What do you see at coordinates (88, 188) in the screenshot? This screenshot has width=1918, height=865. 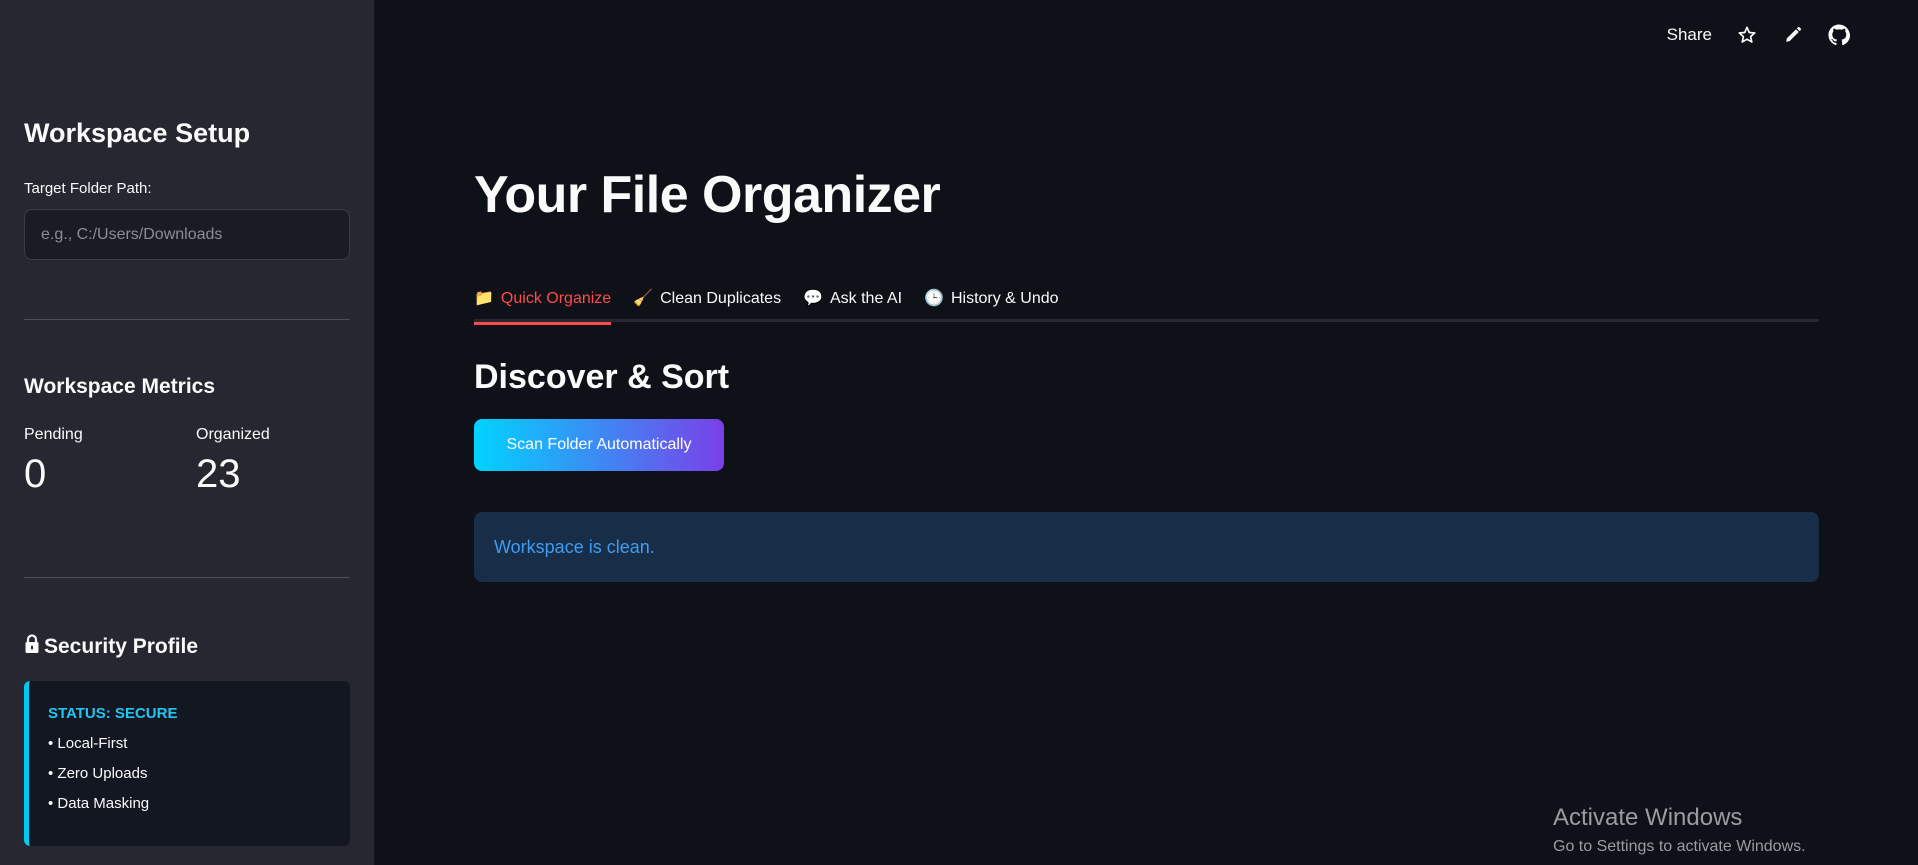 I see `folder-path-label: Target Folder Path:` at bounding box center [88, 188].